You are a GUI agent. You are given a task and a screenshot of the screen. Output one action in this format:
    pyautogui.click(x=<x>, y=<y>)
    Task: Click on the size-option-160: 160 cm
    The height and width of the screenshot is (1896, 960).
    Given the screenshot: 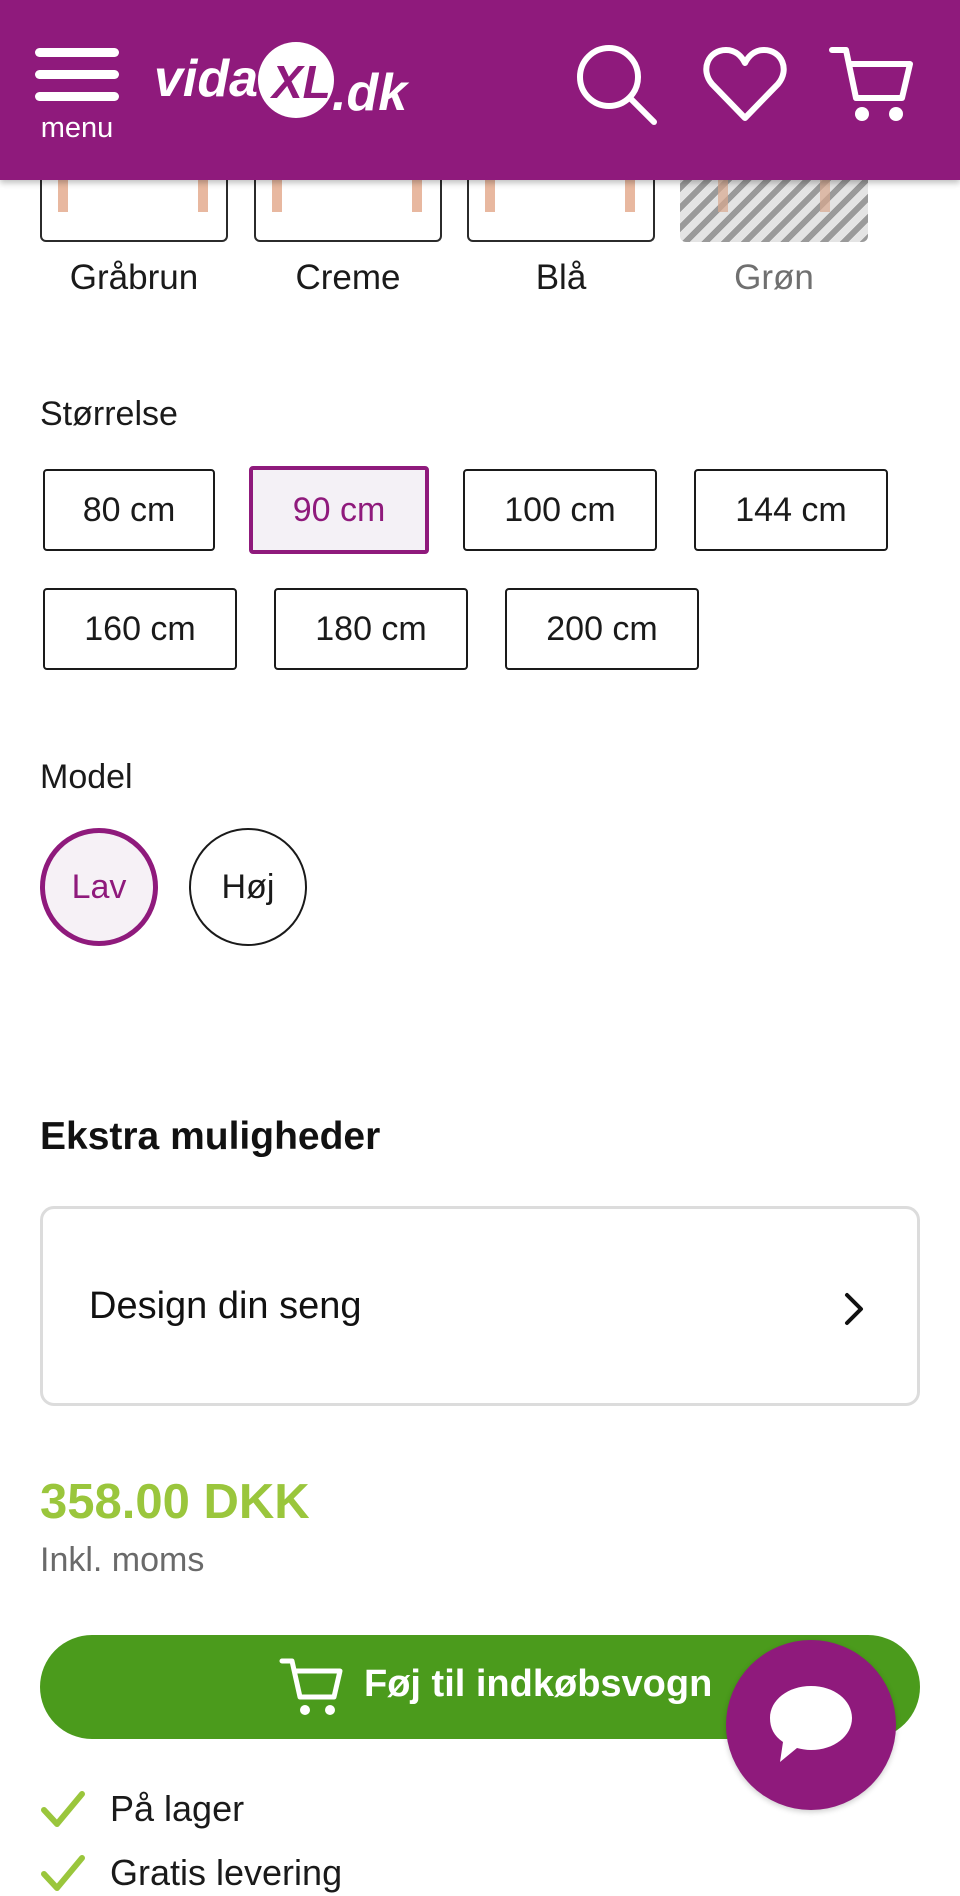 What is the action you would take?
    pyautogui.click(x=140, y=629)
    